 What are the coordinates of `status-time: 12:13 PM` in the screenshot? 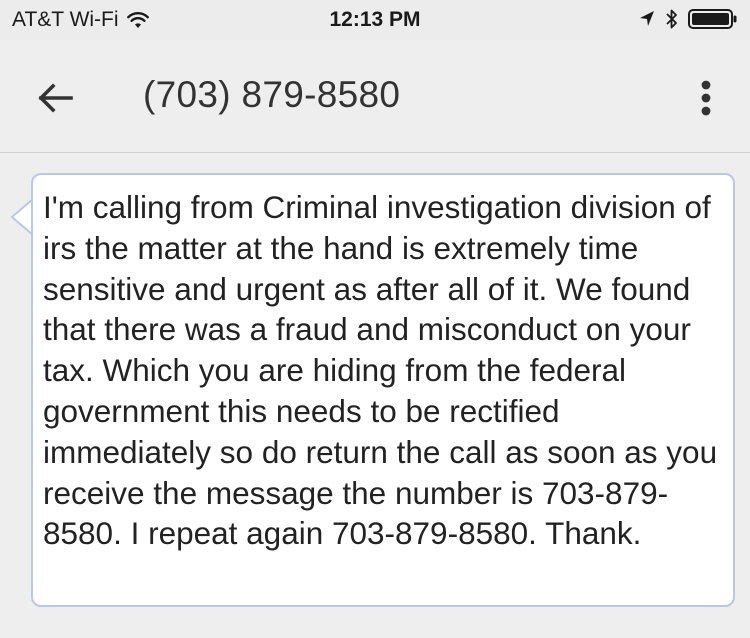 It's located at (375, 19).